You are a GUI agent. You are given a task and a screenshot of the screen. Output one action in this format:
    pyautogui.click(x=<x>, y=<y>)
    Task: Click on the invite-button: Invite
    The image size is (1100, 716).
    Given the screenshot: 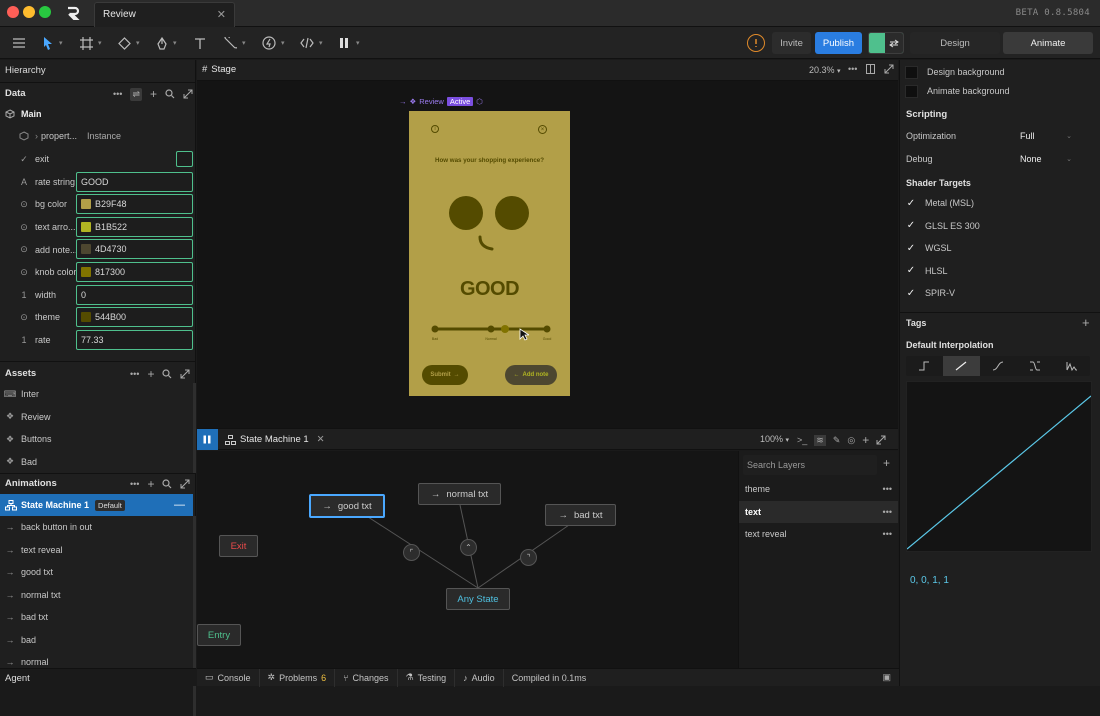 What is the action you would take?
    pyautogui.click(x=791, y=43)
    